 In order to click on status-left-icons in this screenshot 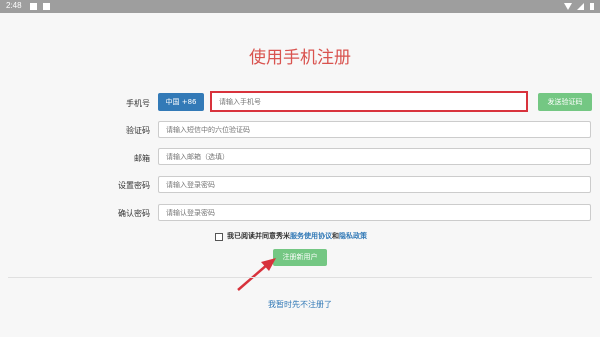, I will do `click(41, 7)`.